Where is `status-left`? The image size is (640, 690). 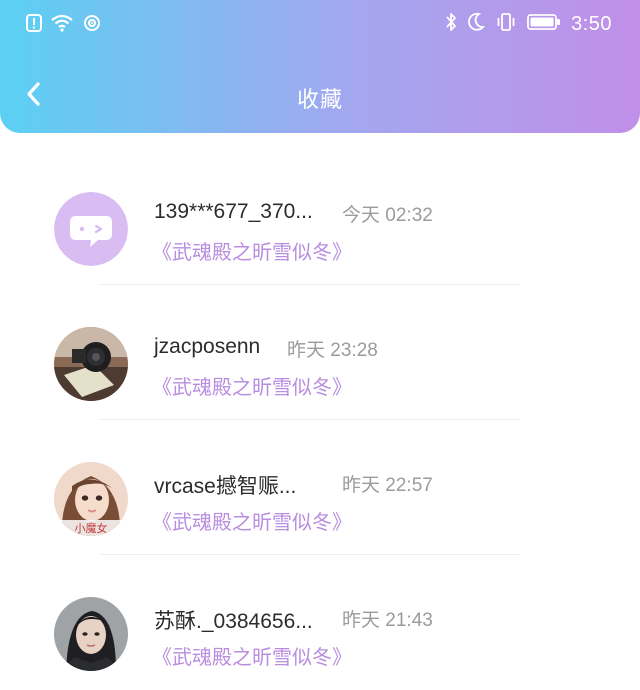 status-left is located at coordinates (64, 25).